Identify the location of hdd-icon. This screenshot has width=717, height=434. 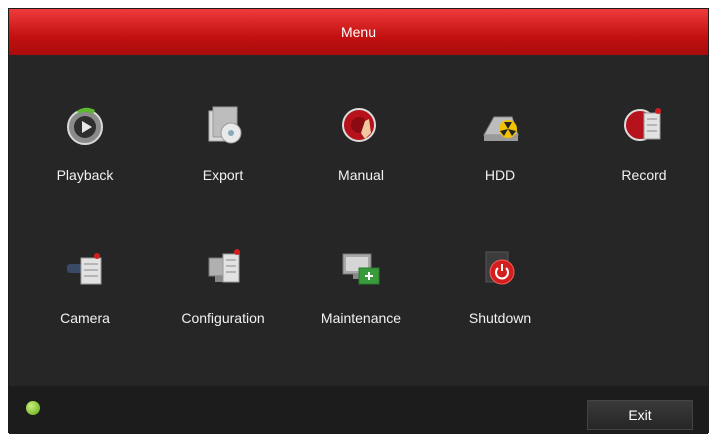
(501, 128).